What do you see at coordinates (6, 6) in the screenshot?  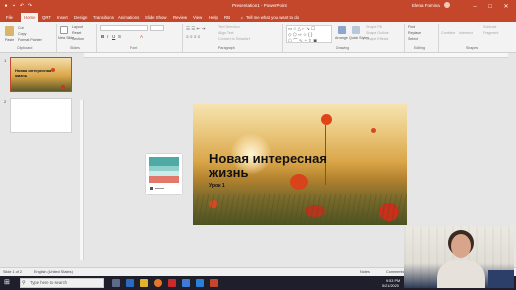 I see `autosave-icon: ●` at bounding box center [6, 6].